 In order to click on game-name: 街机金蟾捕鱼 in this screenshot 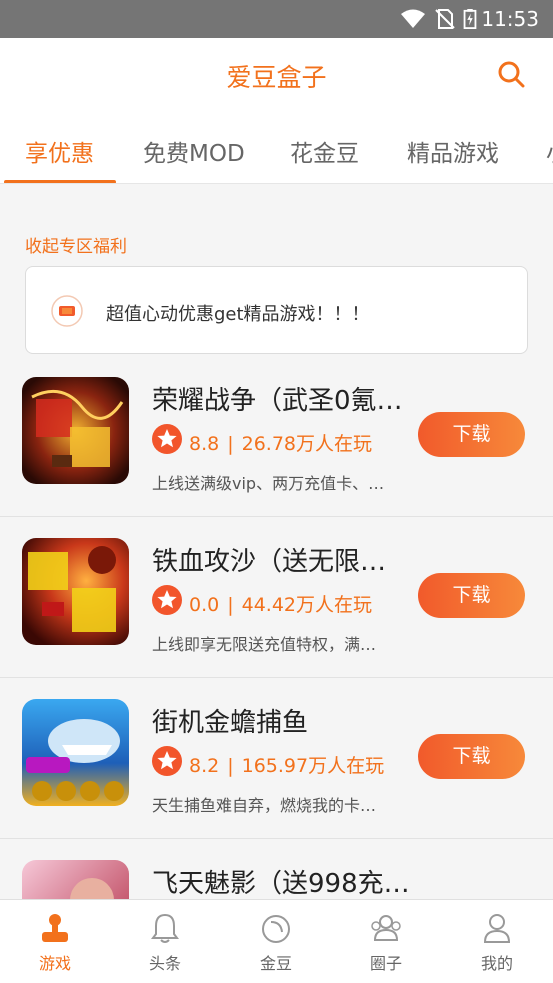, I will do `click(230, 723)`.